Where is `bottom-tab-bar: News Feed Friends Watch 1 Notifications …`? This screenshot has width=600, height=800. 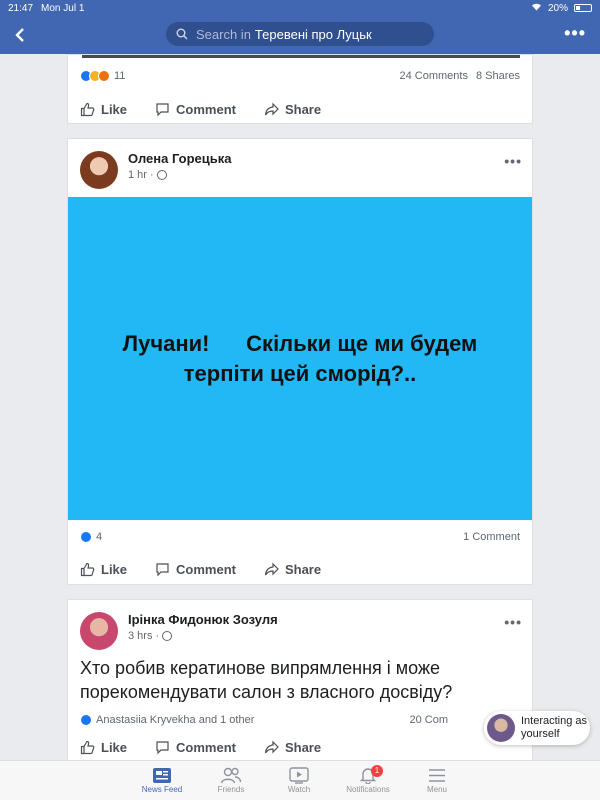 bottom-tab-bar: News Feed Friends Watch 1 Notifications … is located at coordinates (300, 780).